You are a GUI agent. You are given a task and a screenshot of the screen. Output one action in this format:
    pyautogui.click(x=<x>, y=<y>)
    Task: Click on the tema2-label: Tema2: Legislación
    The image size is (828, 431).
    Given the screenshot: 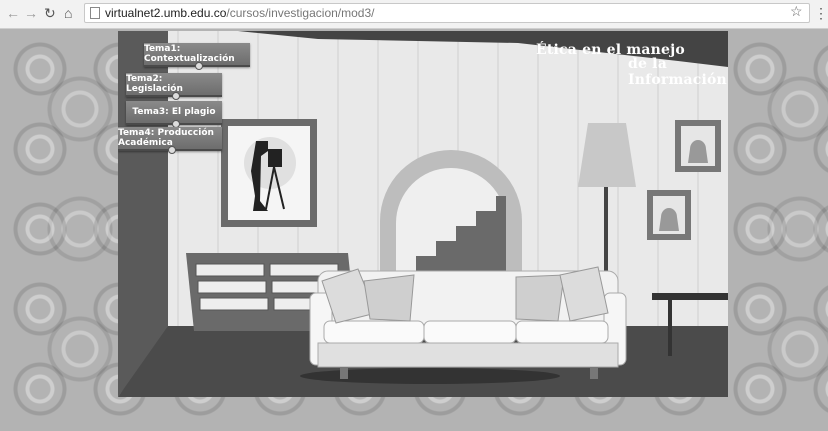 What is the action you would take?
    pyautogui.click(x=154, y=84)
    